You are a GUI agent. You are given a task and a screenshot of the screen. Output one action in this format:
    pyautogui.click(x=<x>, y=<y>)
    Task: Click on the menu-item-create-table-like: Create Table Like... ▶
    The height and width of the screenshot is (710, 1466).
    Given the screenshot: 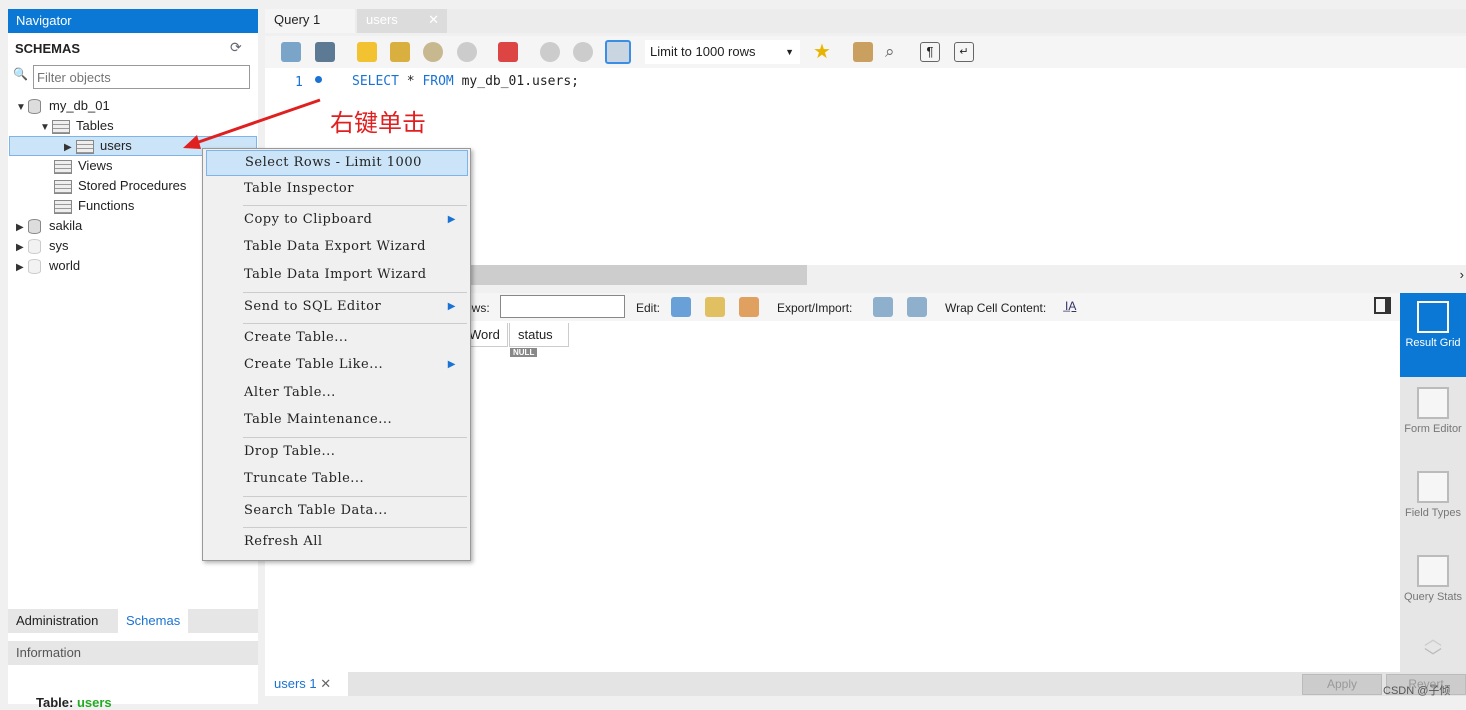 What is the action you would take?
    pyautogui.click(x=337, y=365)
    